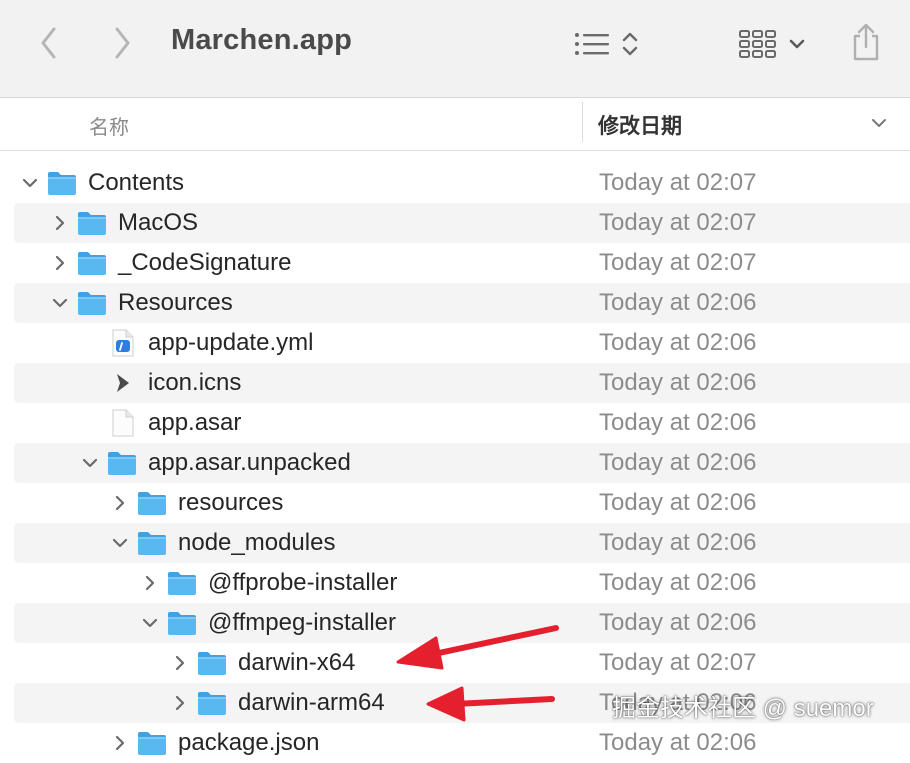 This screenshot has width=910, height=763. What do you see at coordinates (303, 582) in the screenshot?
I see `file-name: @ffprobe-installer` at bounding box center [303, 582].